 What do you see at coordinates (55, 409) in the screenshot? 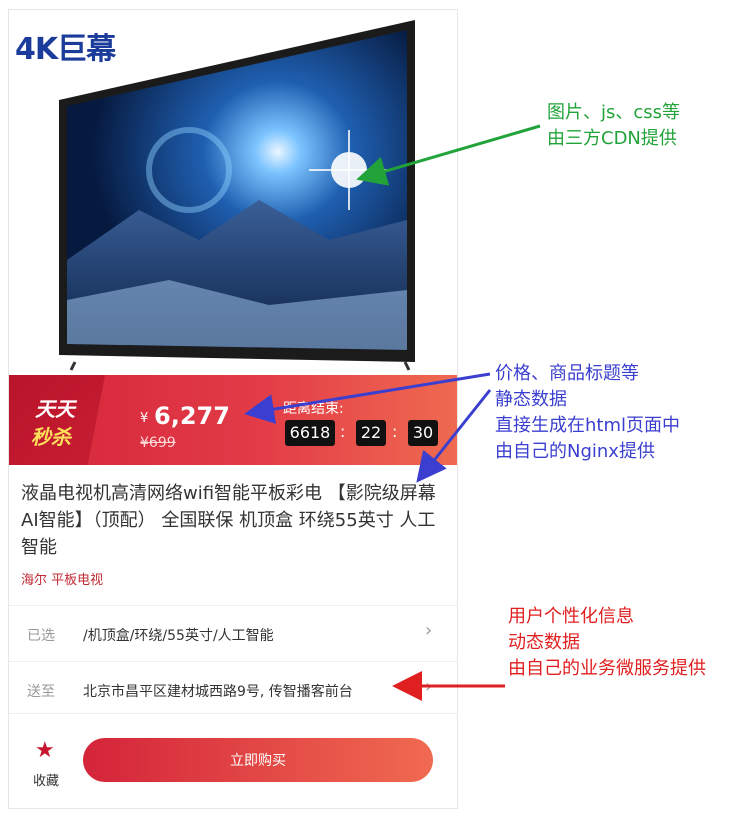
I see `seckill-line1: 天天` at bounding box center [55, 409].